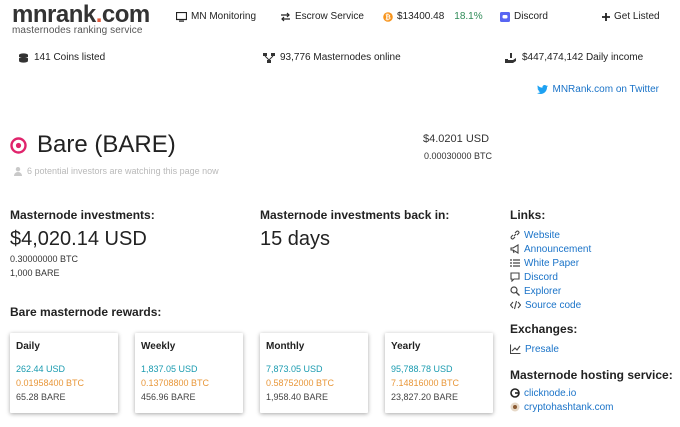  Describe the element at coordinates (70, 57) in the screenshot. I see `stat-coins-text: 141 Coins listed` at that location.